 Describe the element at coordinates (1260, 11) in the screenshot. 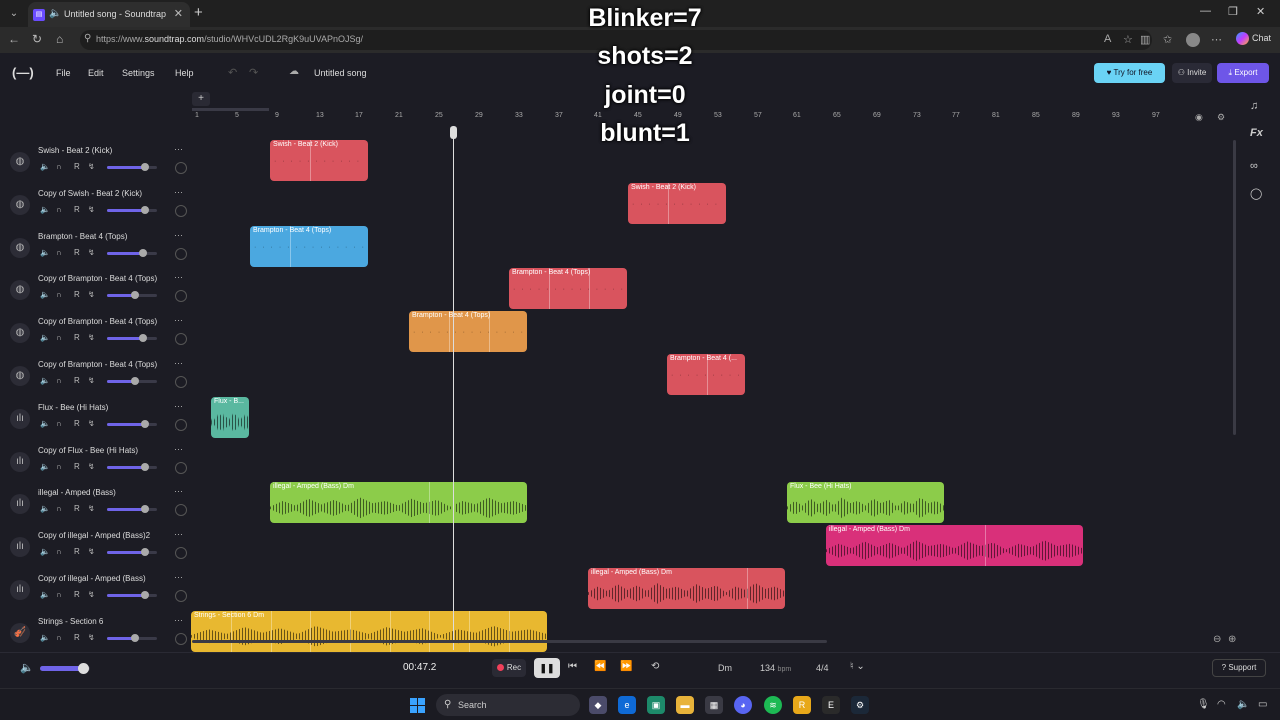

I see `close-window-icon: ✕` at that location.